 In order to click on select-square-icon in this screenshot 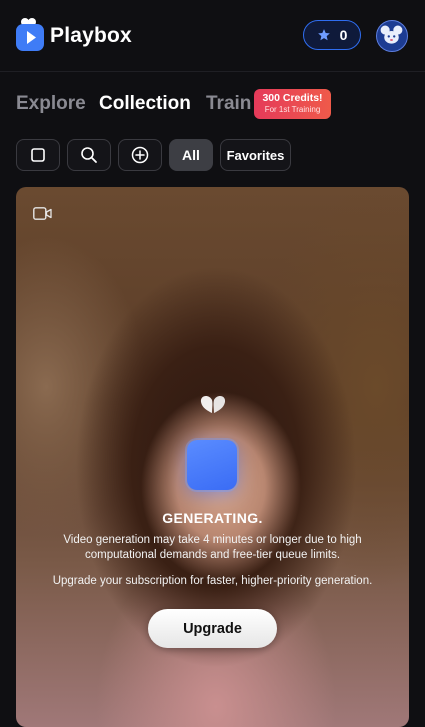, I will do `click(38, 155)`.